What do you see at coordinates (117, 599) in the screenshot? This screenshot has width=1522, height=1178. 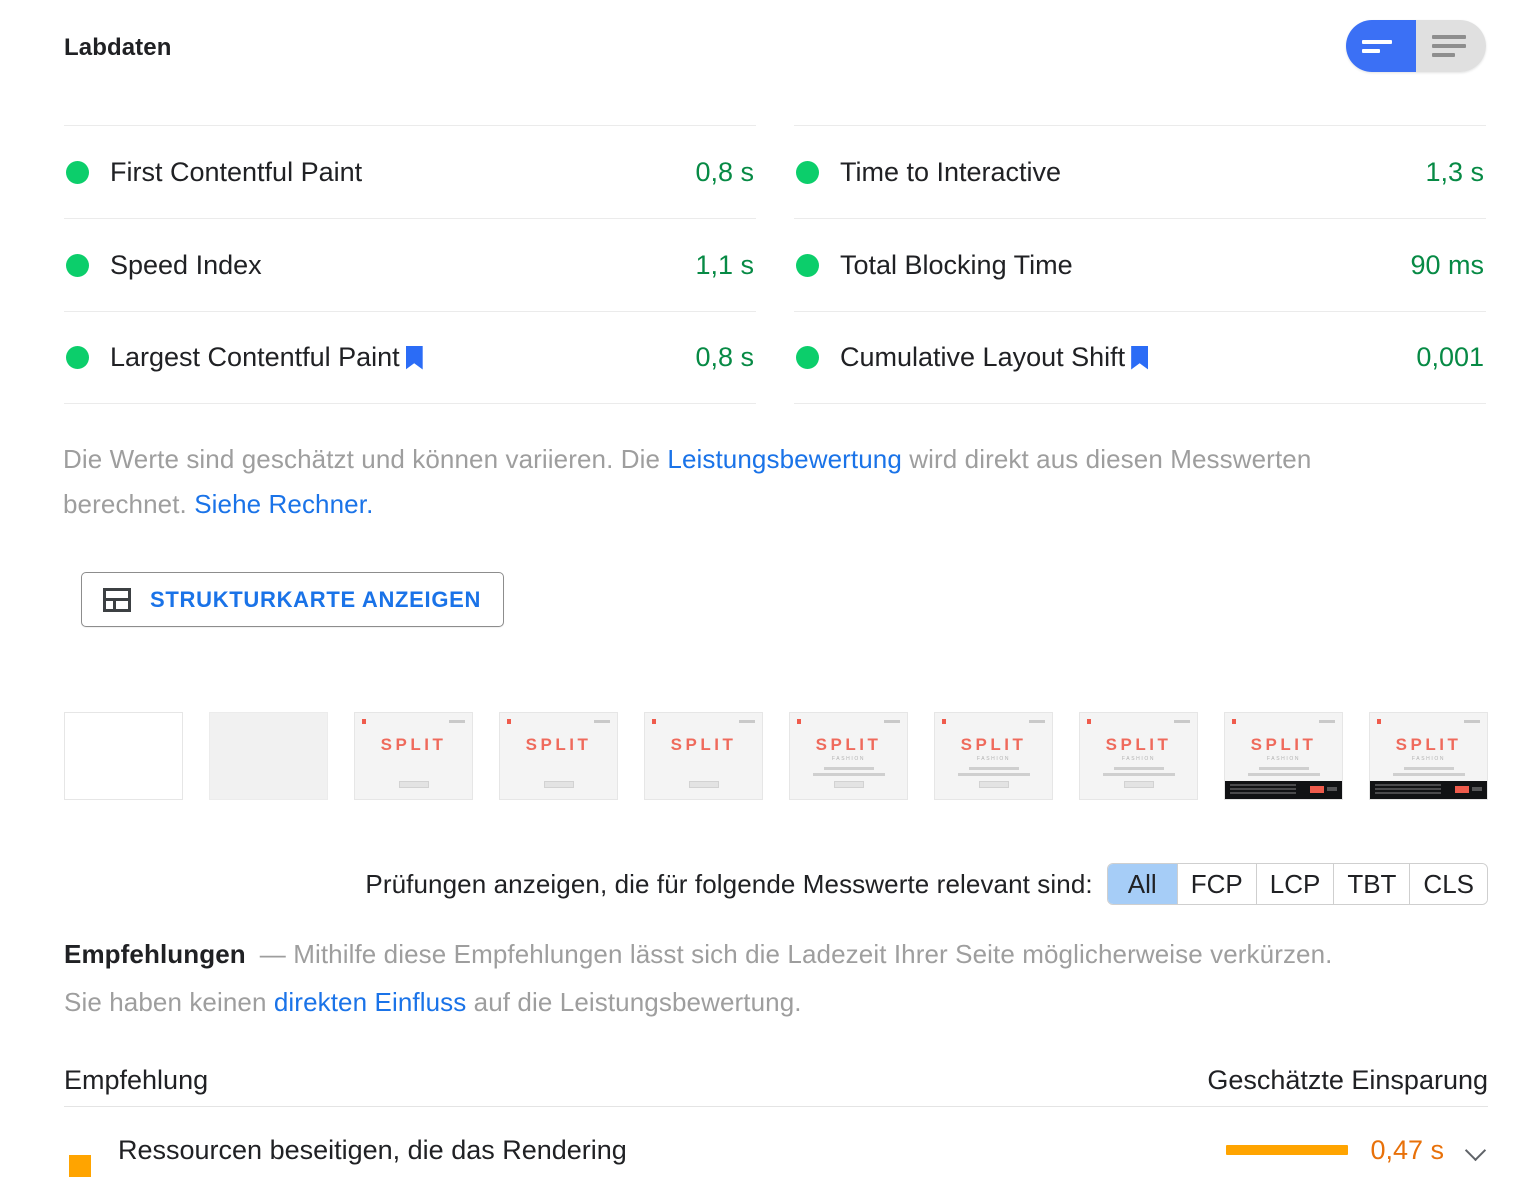 I see `treemap-icon` at bounding box center [117, 599].